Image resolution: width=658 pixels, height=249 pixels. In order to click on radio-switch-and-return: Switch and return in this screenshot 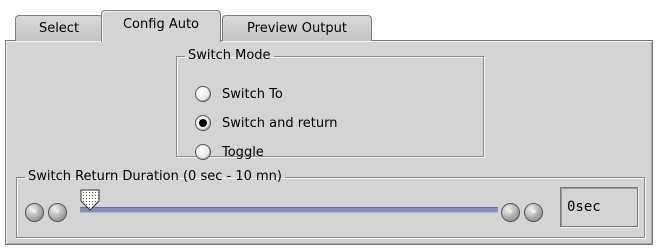, I will do `click(266, 123)`.